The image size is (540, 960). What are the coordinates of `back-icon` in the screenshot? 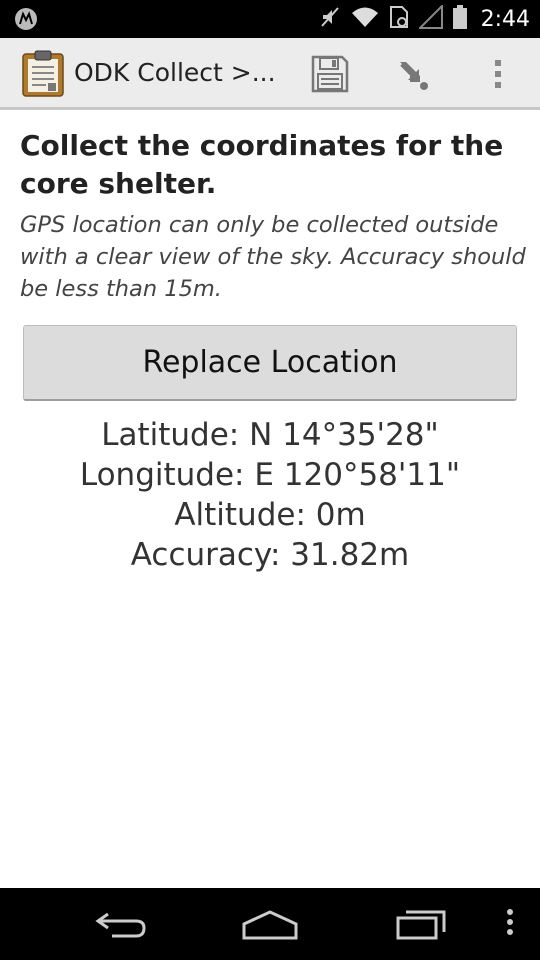 It's located at (120, 924).